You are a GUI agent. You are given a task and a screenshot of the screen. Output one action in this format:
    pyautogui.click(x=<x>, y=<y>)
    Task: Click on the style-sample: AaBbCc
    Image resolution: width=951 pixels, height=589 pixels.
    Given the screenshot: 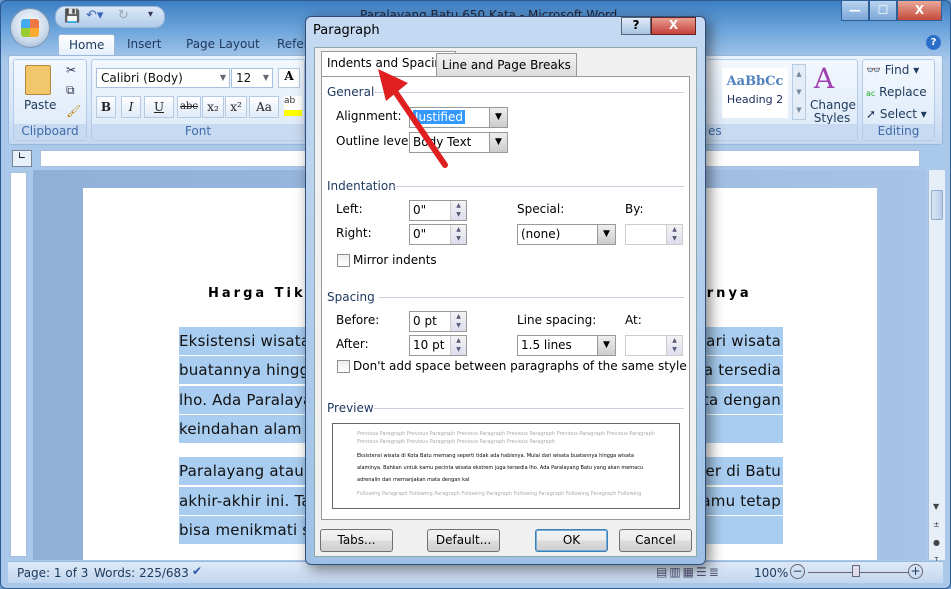 What is the action you would take?
    pyautogui.click(x=755, y=81)
    